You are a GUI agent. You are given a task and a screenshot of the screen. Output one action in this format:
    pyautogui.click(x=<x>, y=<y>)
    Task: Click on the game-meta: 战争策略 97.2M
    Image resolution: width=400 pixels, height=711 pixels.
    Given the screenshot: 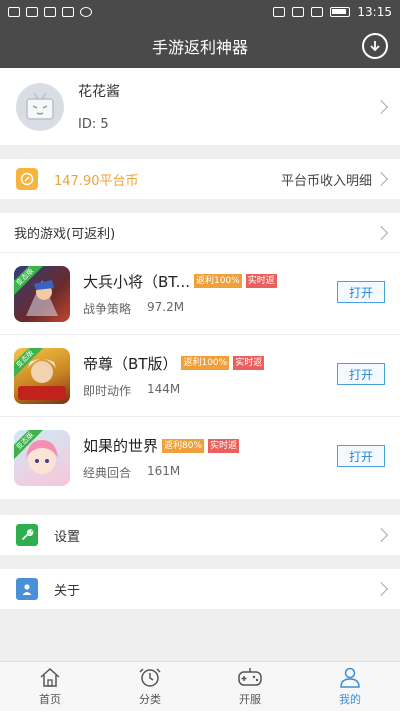 What is the action you would take?
    pyautogui.click(x=180, y=308)
    